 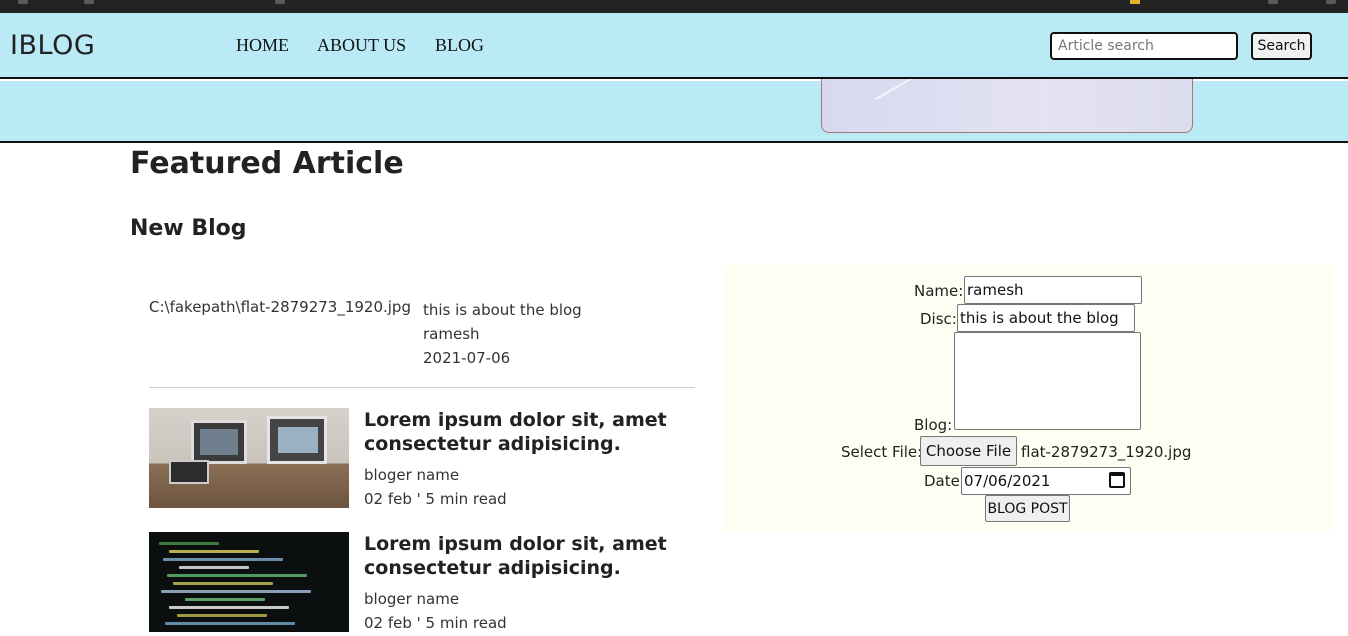 What do you see at coordinates (459, 45) in the screenshot?
I see `nav-blog-link: BLOG` at bounding box center [459, 45].